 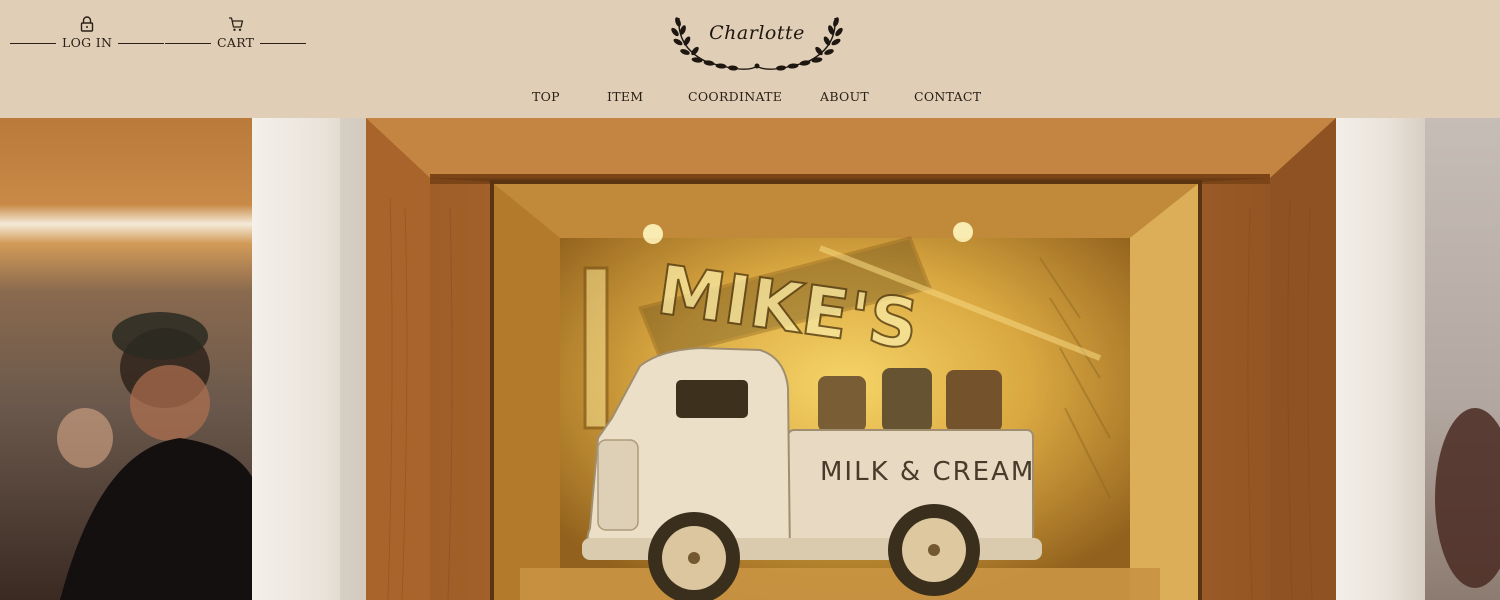 I want to click on cart-label: CART, so click(x=236, y=42).